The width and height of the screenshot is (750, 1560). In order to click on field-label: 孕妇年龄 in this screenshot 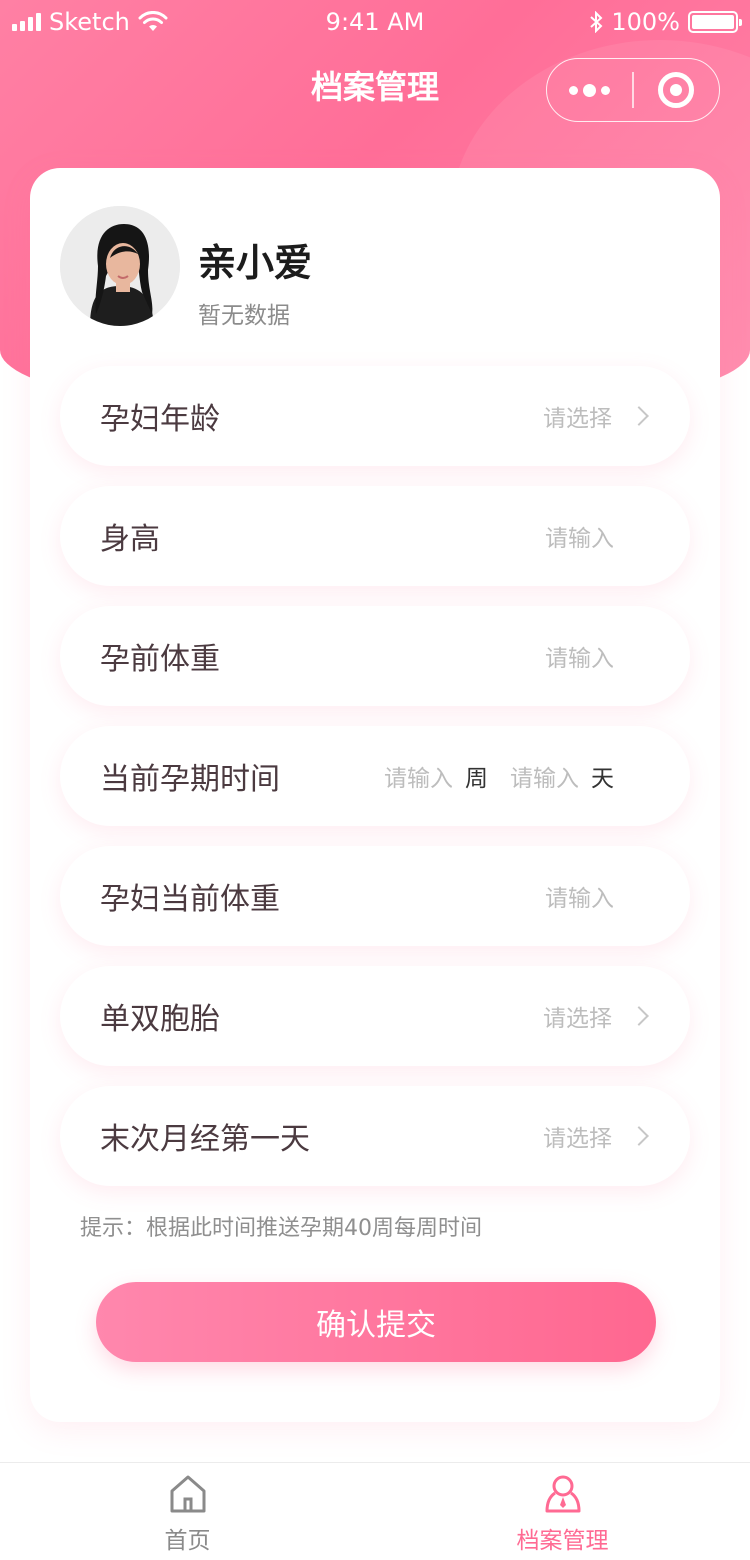, I will do `click(160, 419)`.